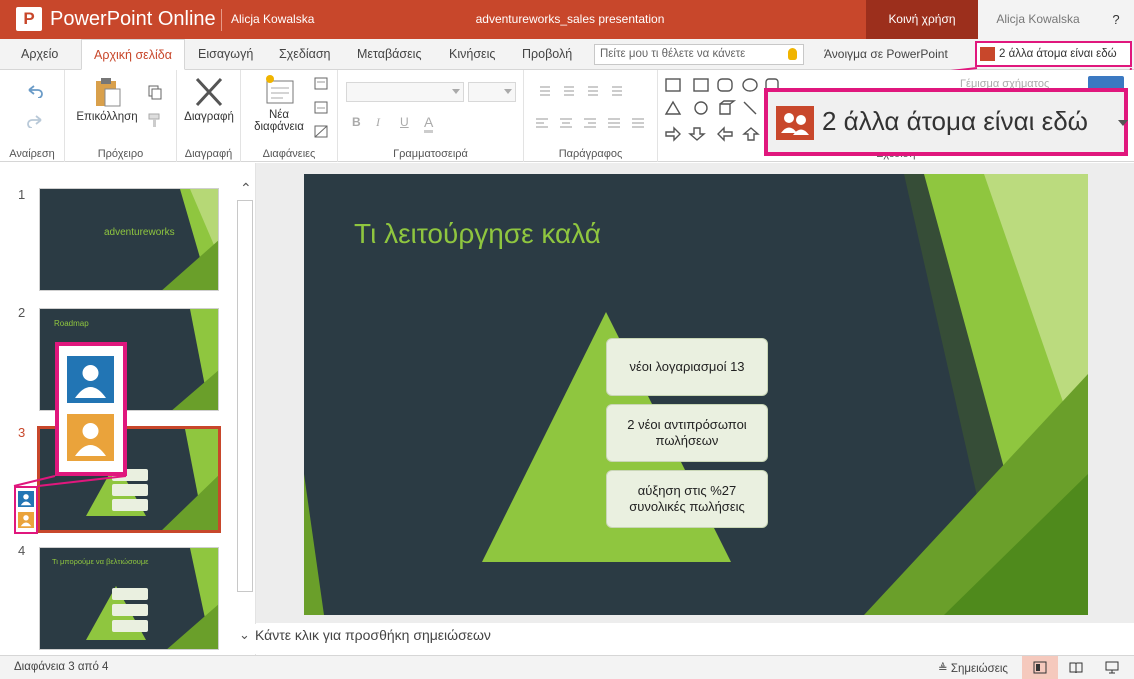  I want to click on tab-design: Σχεδίαση, so click(305, 54).